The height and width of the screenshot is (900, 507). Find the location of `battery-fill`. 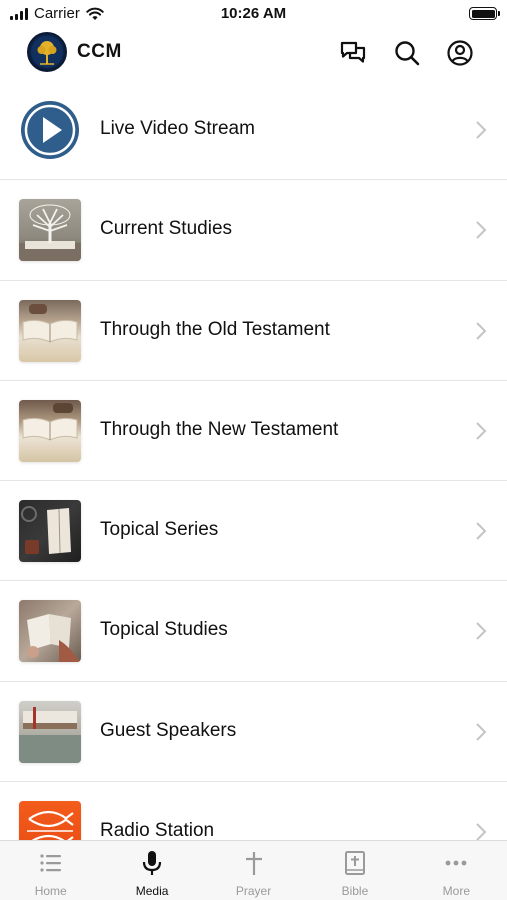

battery-fill is located at coordinates (483, 13).